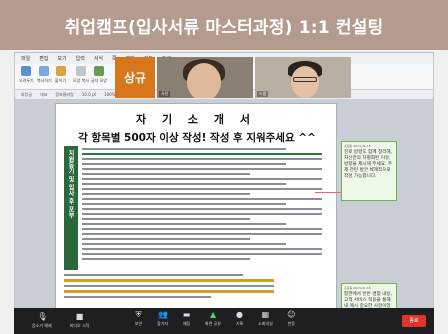 This screenshot has width=448, height=334. I want to click on title-banner: 취업캠프(입사서류 마스터과정) 1:1 컨설팅, so click(224, 25).